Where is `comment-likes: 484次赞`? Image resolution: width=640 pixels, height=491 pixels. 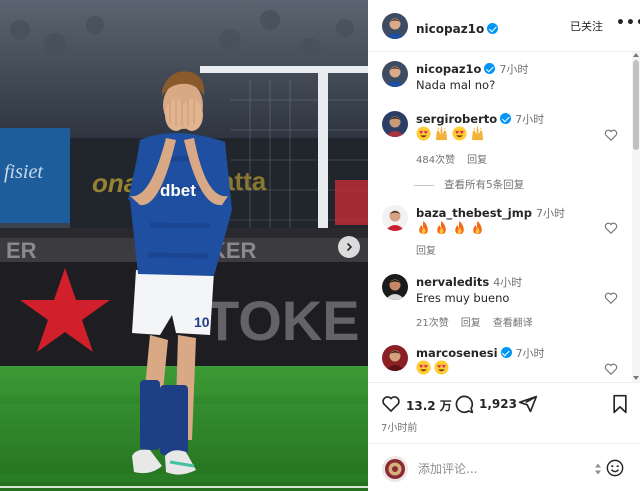 comment-likes: 484次赞 is located at coordinates (435, 160).